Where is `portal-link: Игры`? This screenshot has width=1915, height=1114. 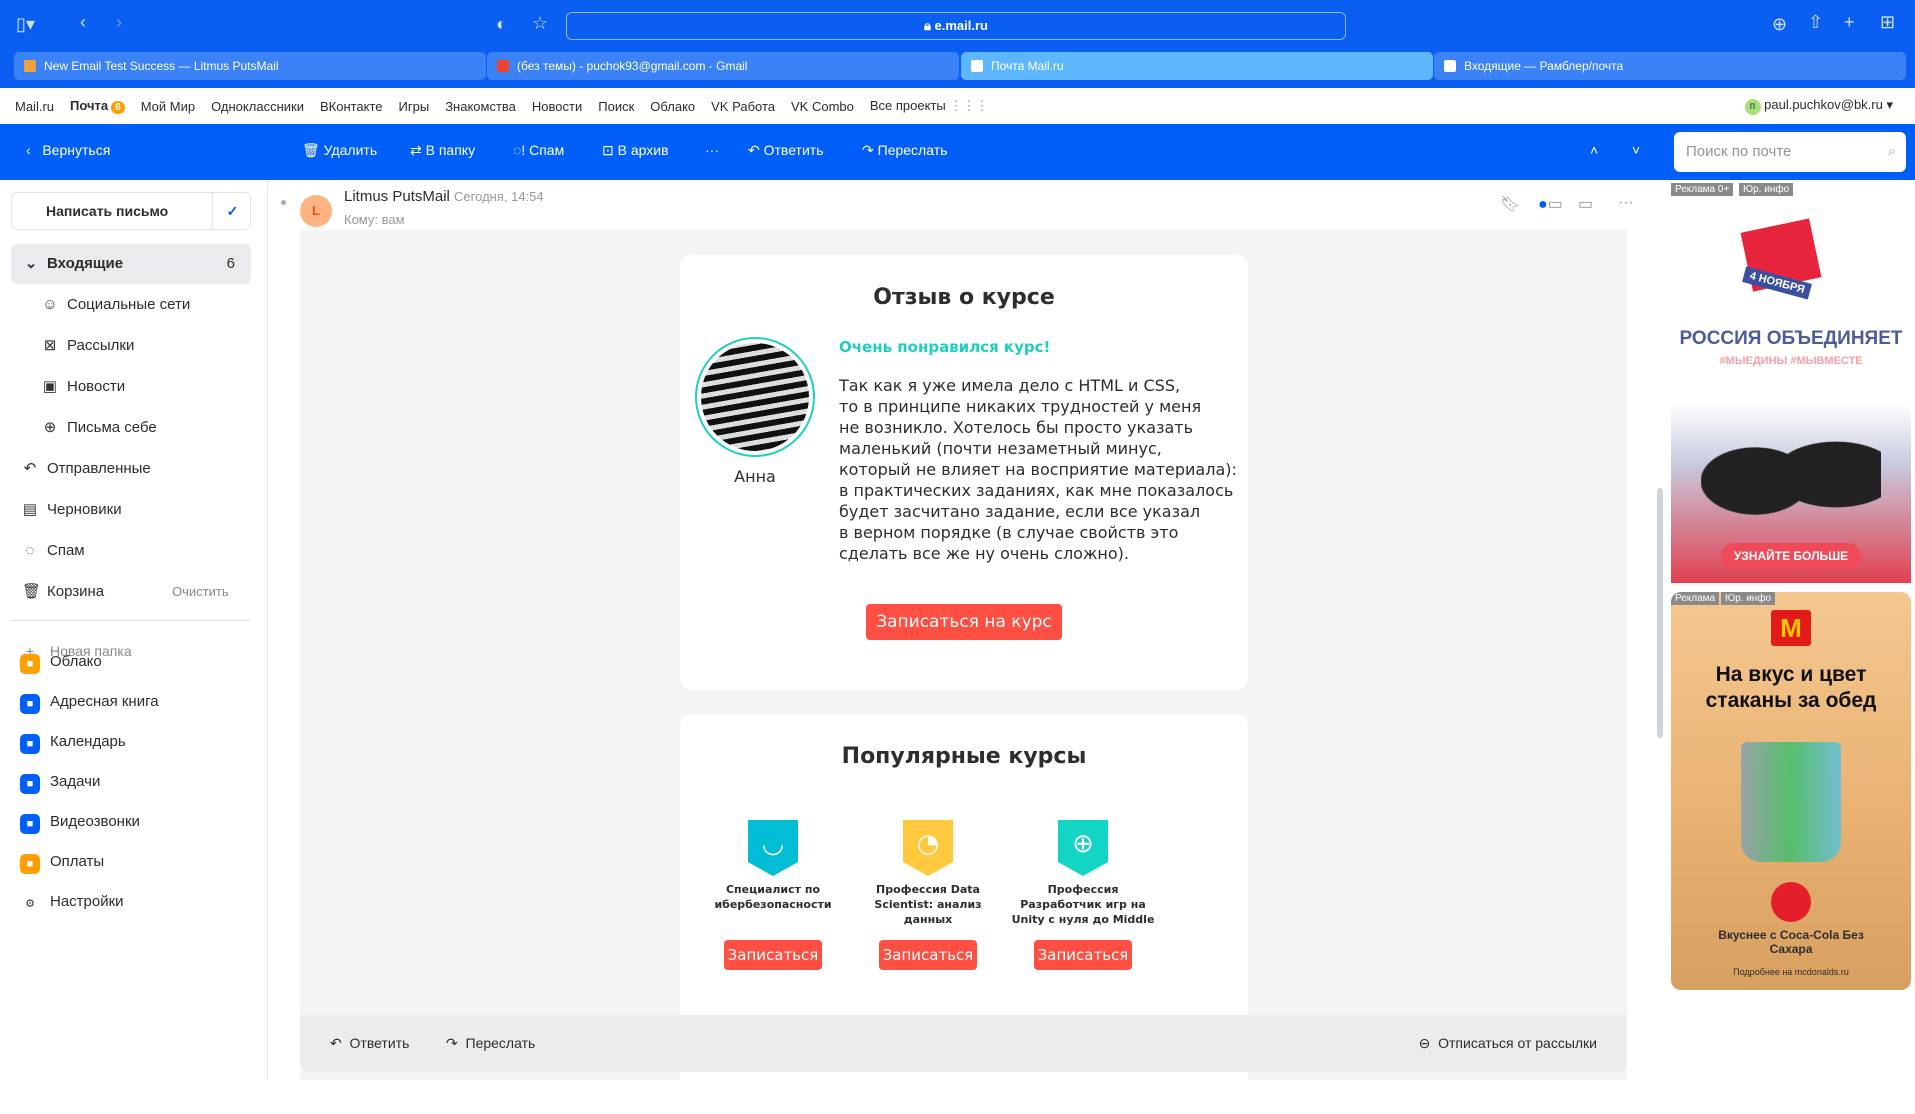
portal-link: Игры is located at coordinates (414, 106).